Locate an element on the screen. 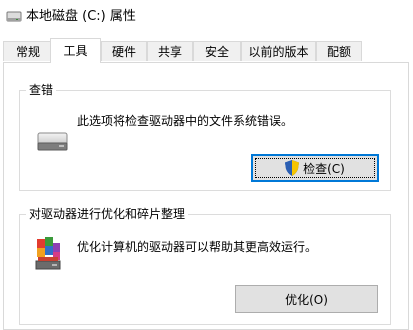  tab-sharing: 共享 is located at coordinates (170, 51).